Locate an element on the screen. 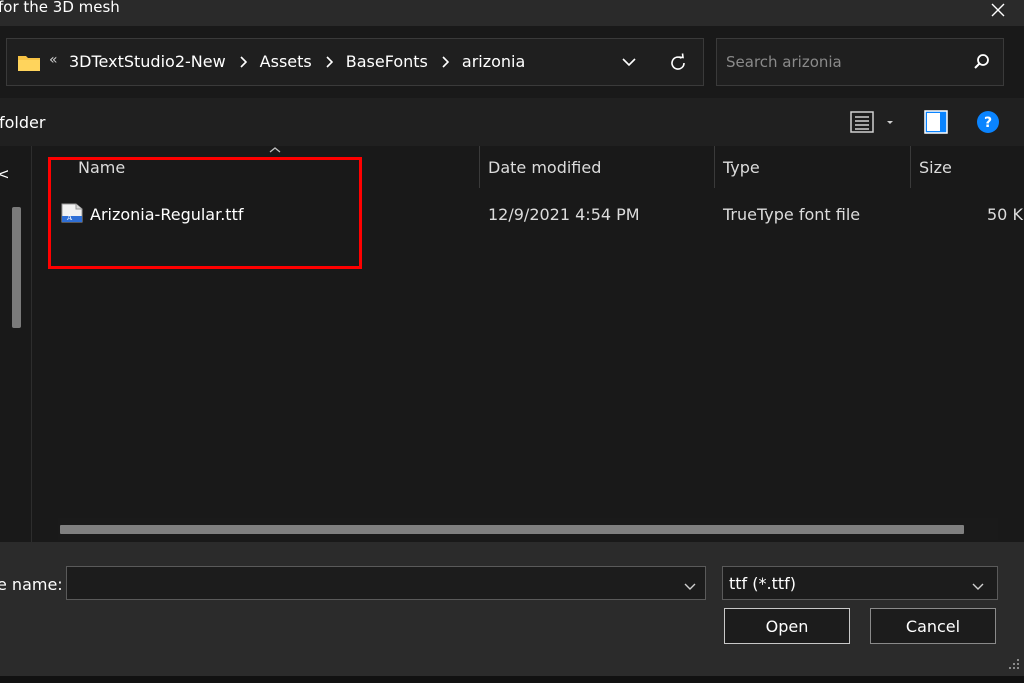 This screenshot has height=683, width=1024. help-icon: ? is located at coordinates (988, 122).